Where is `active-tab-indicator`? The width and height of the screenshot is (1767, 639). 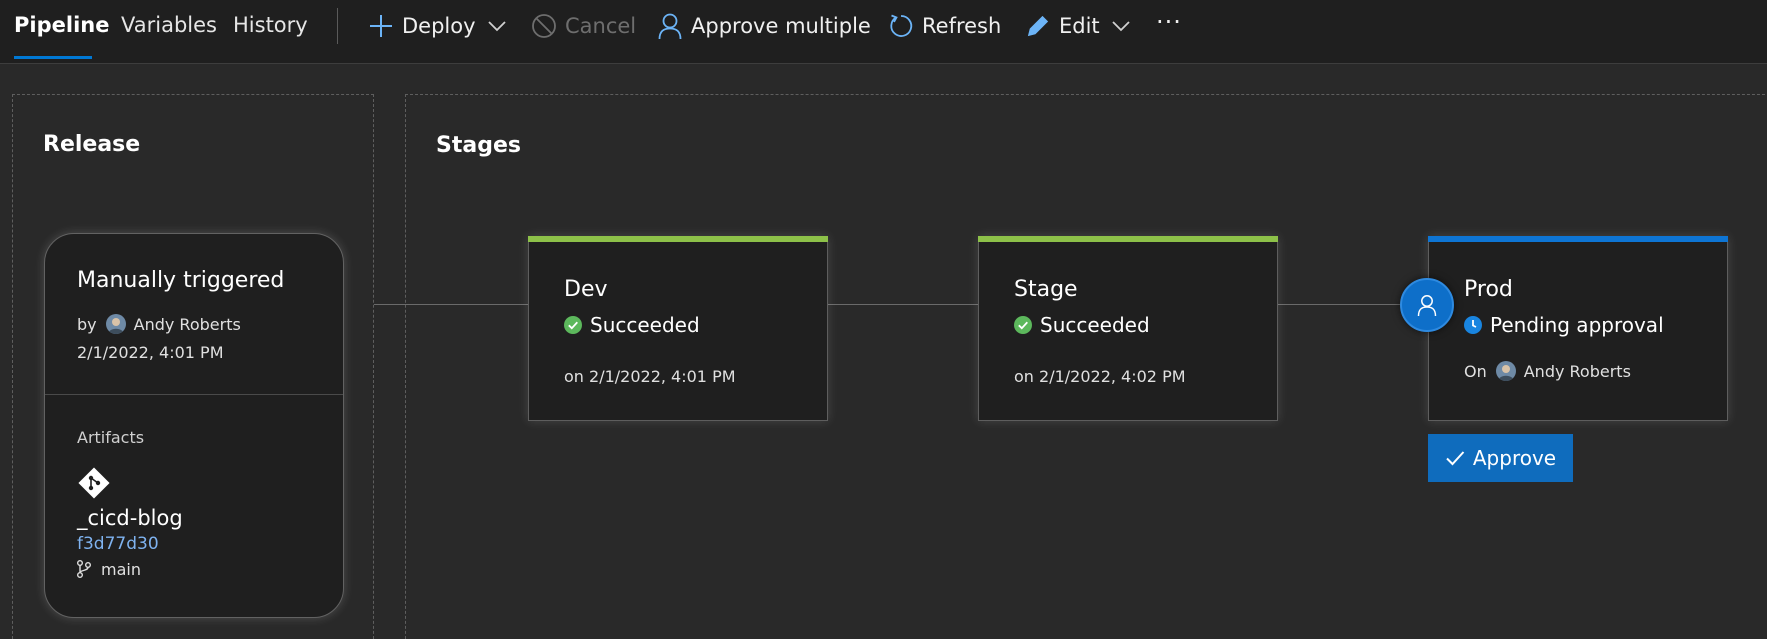
active-tab-indicator is located at coordinates (53, 57).